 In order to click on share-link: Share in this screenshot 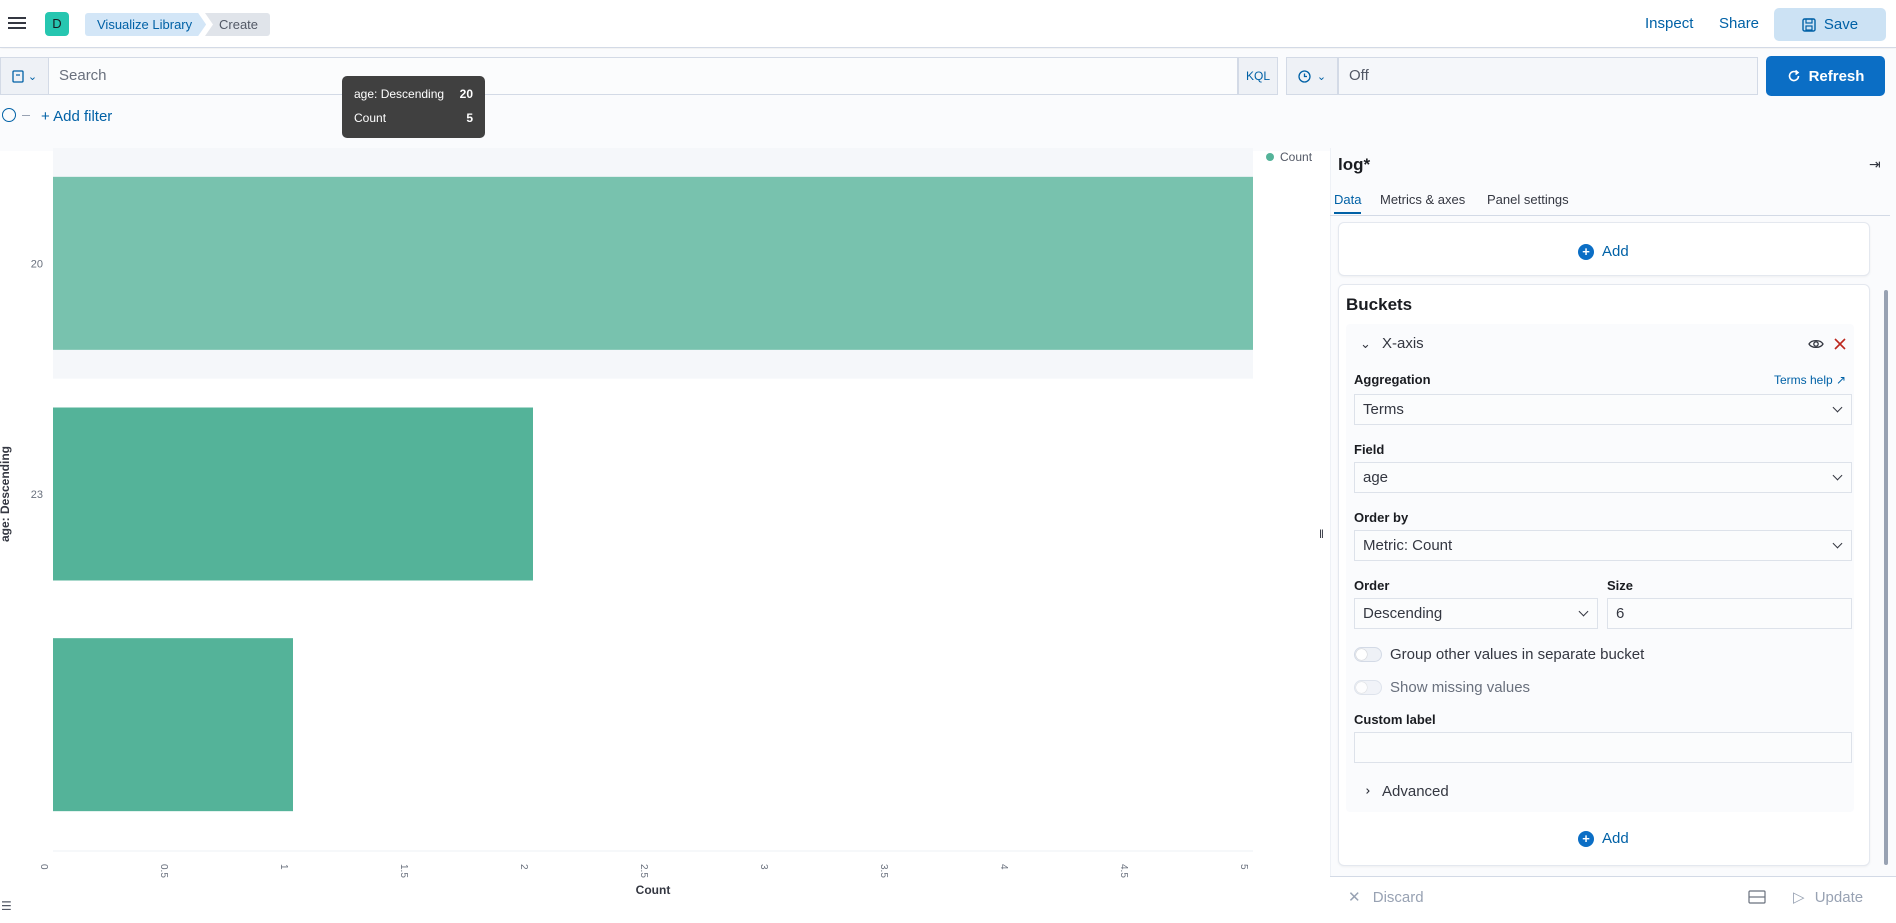, I will do `click(1739, 23)`.